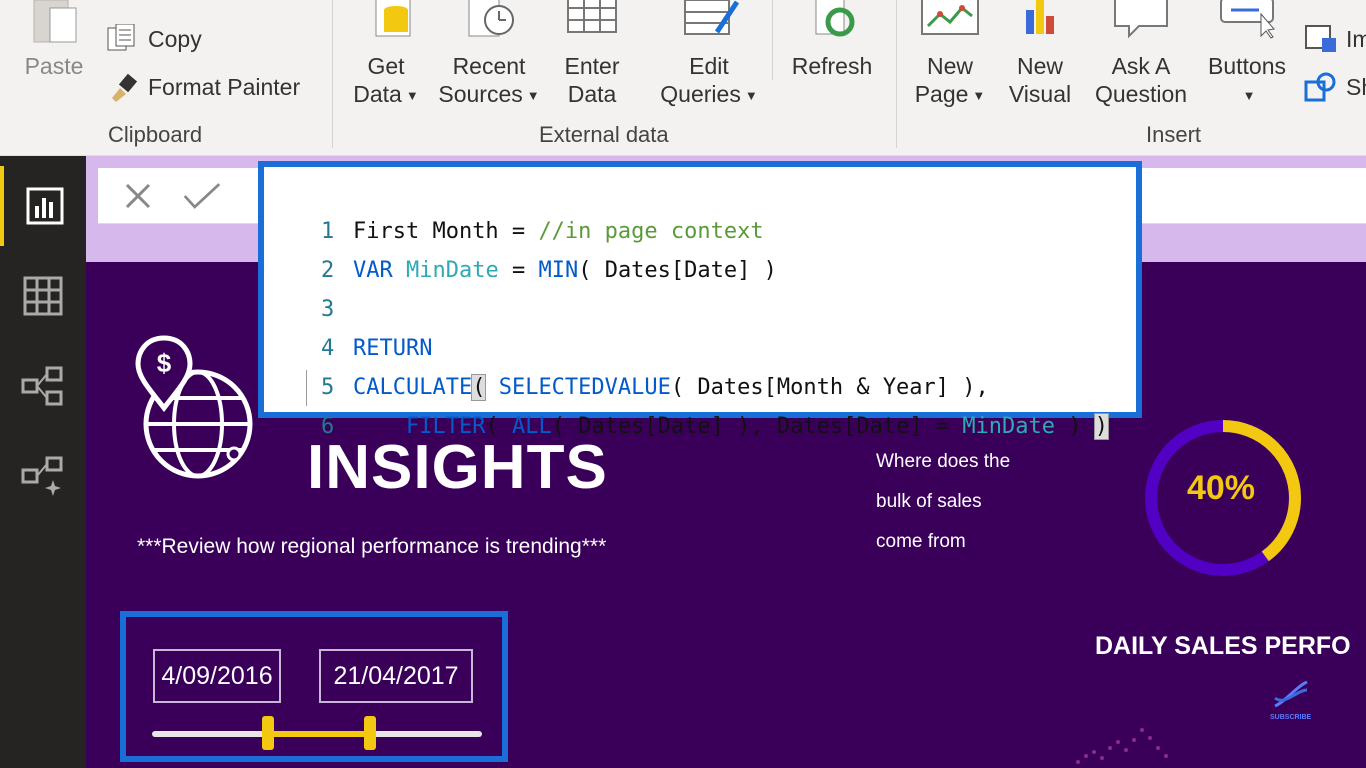 The image size is (1366, 768). What do you see at coordinates (1335, 87) in the screenshot?
I see `shapes-button: Sh` at bounding box center [1335, 87].